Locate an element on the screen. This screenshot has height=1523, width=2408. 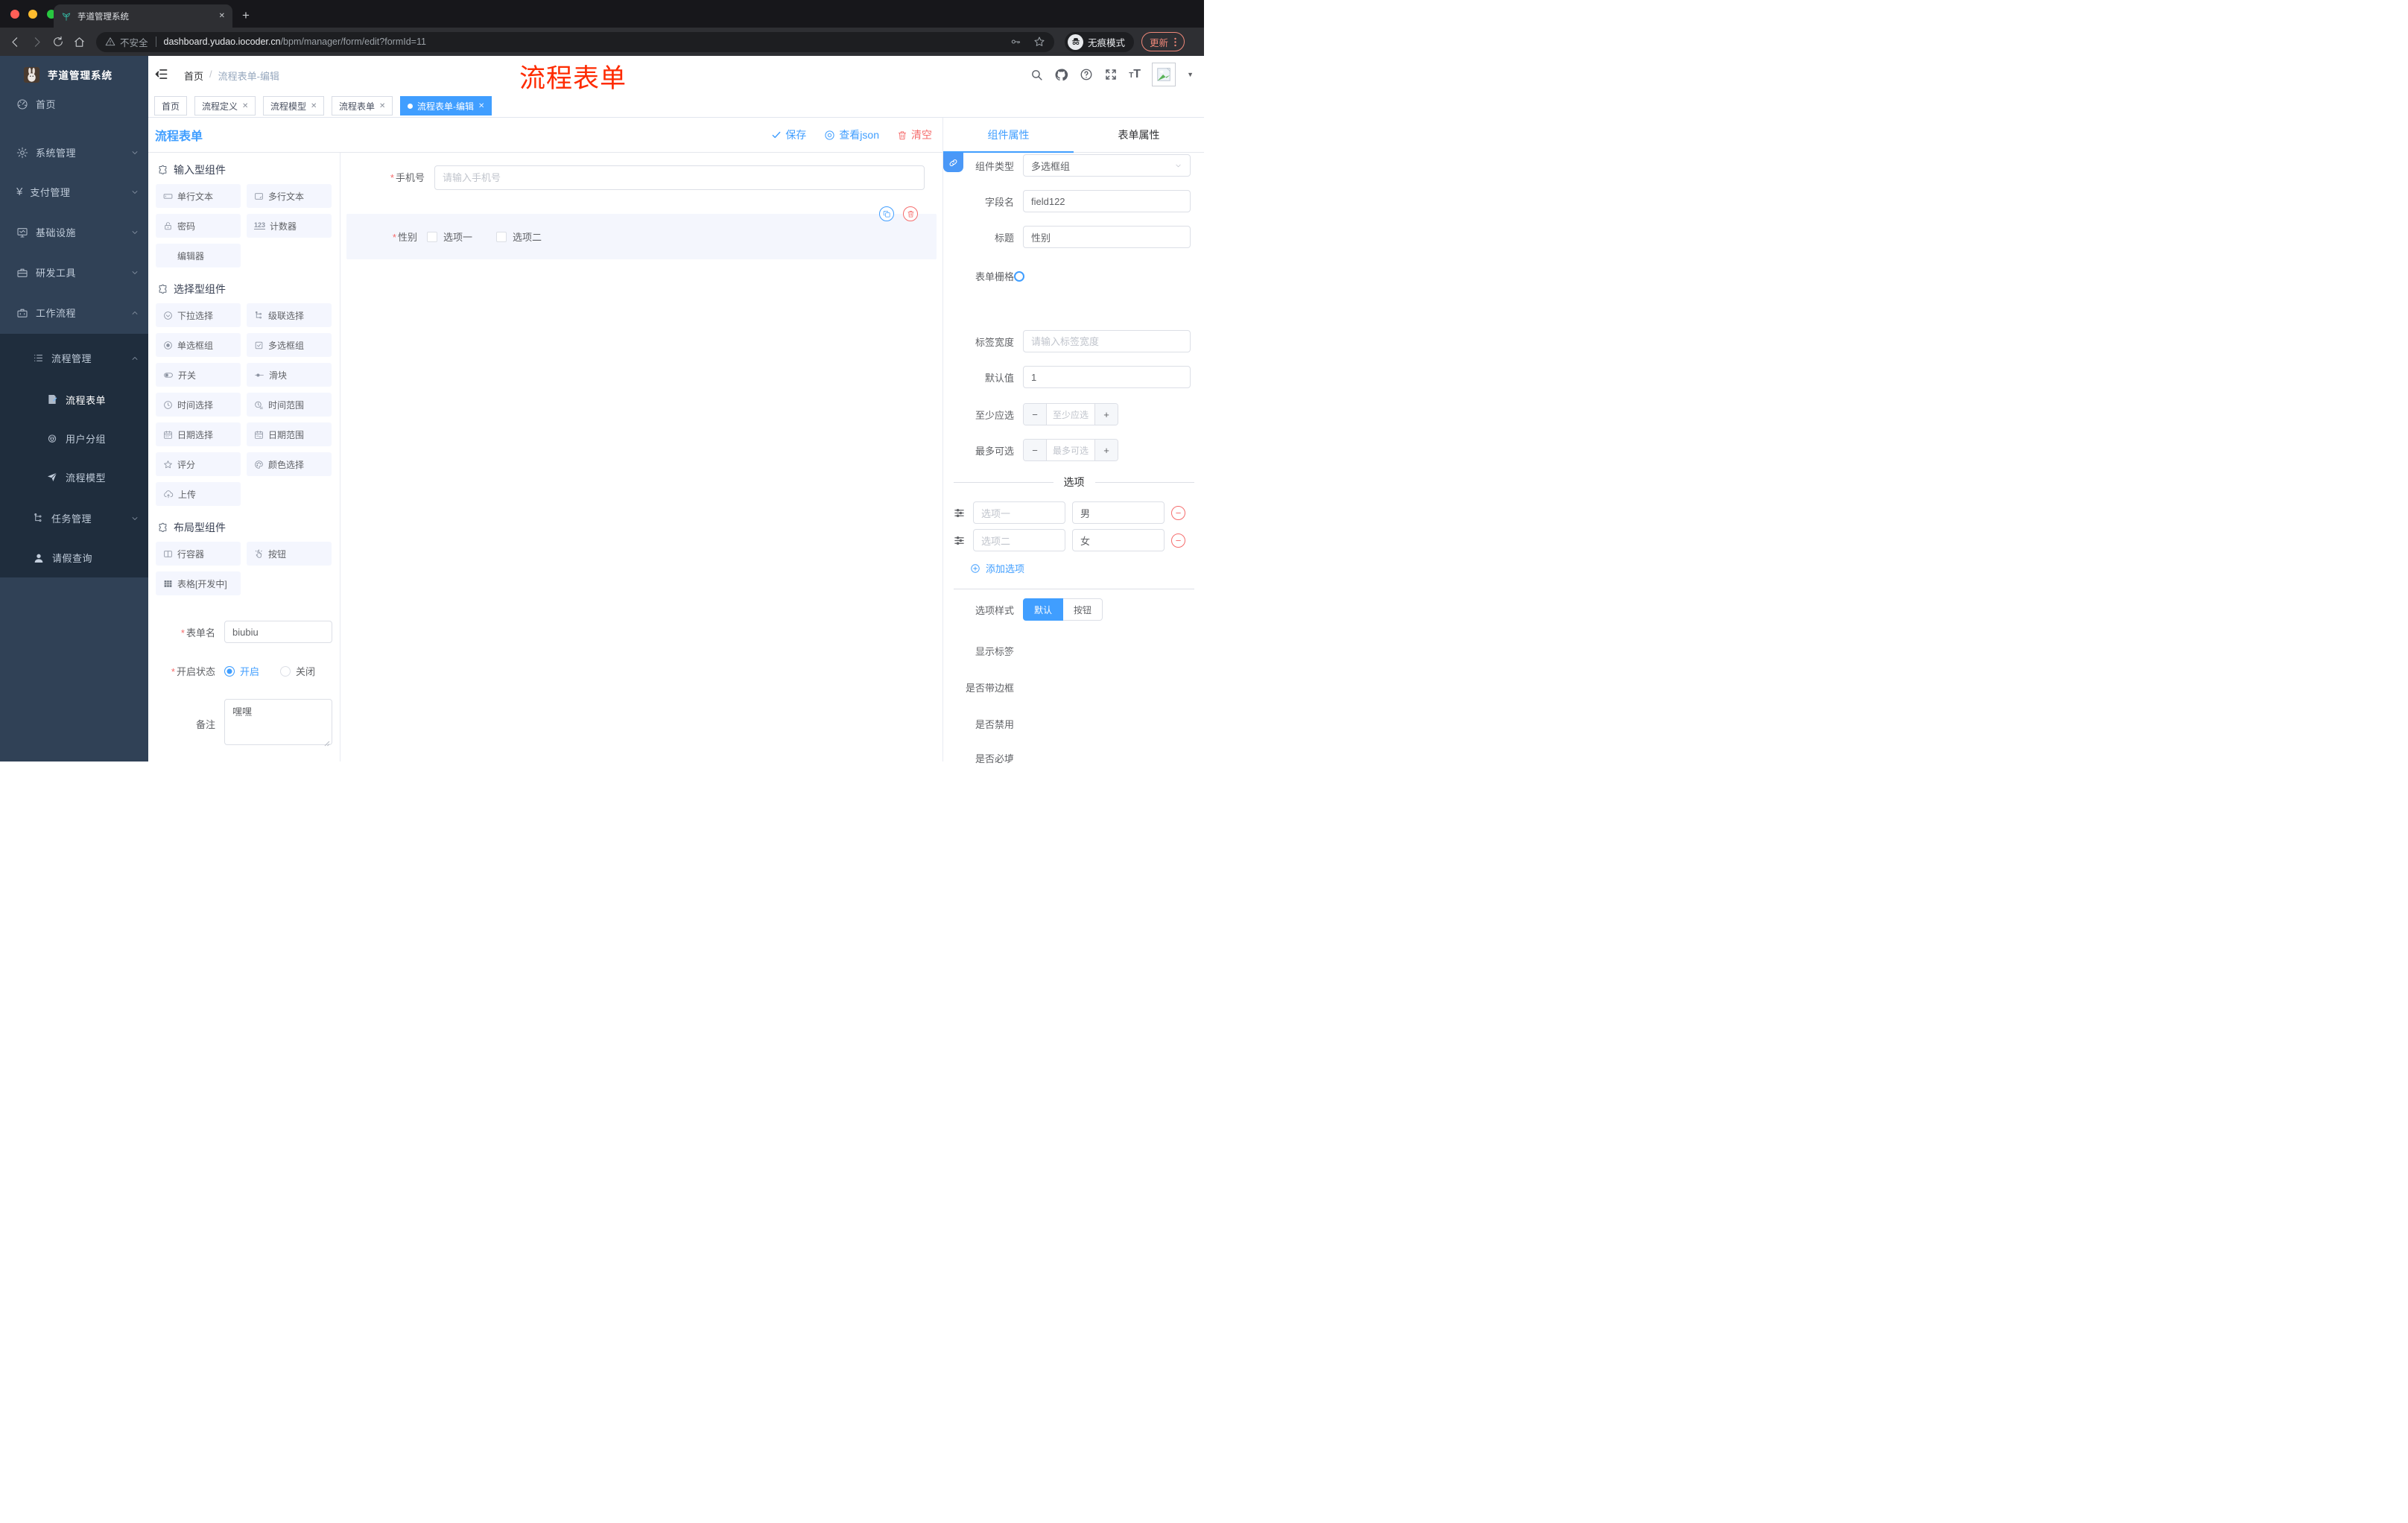
avatar is located at coordinates (1164, 75).